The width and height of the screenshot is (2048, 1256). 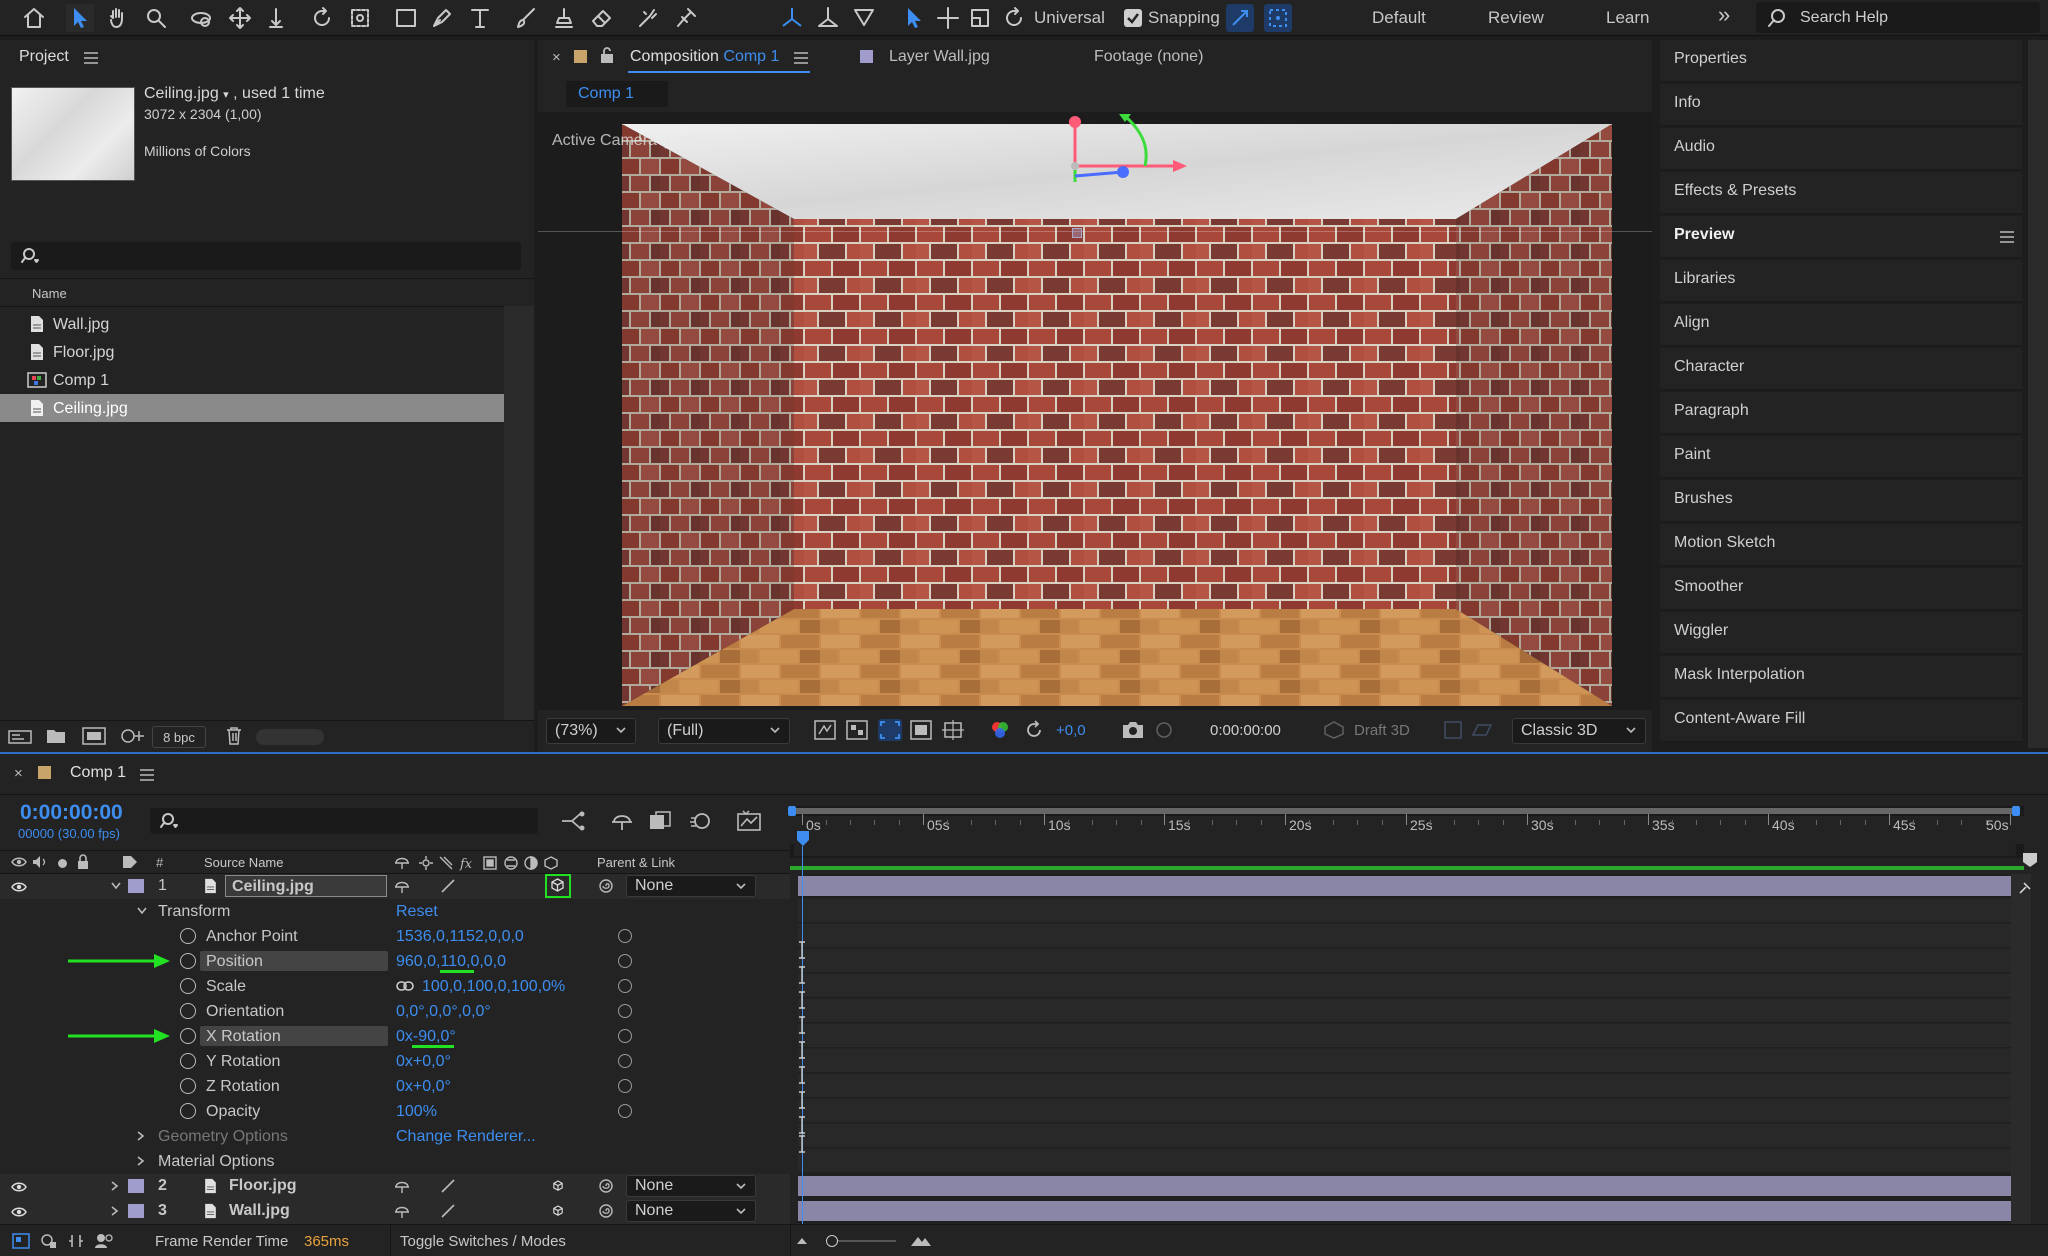 What do you see at coordinates (395, 1061) in the screenshot?
I see `property-row: Y Rotation 0x+0,0°` at bounding box center [395, 1061].